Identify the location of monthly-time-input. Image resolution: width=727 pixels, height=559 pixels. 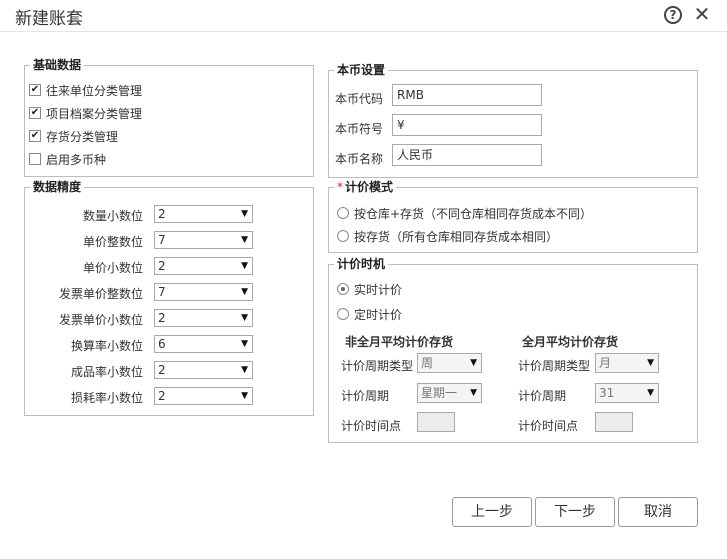
(614, 422).